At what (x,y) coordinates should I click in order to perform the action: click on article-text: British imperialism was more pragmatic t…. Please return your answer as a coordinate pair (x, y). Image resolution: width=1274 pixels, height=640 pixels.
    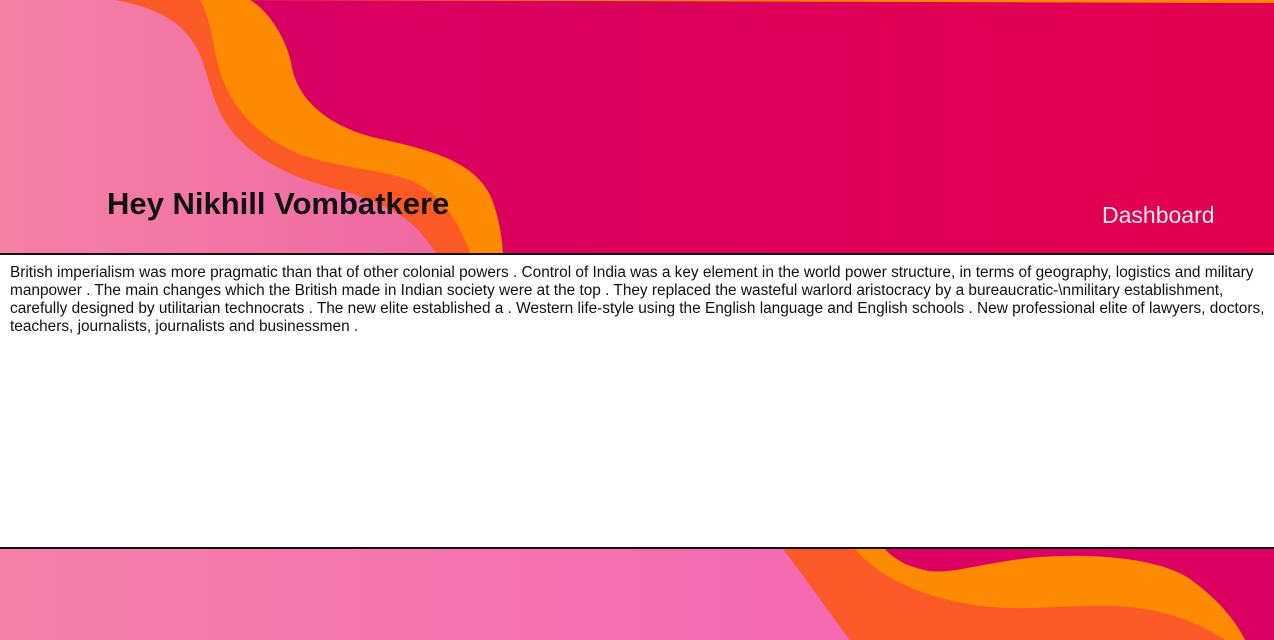
    Looking at the image, I should click on (637, 299).